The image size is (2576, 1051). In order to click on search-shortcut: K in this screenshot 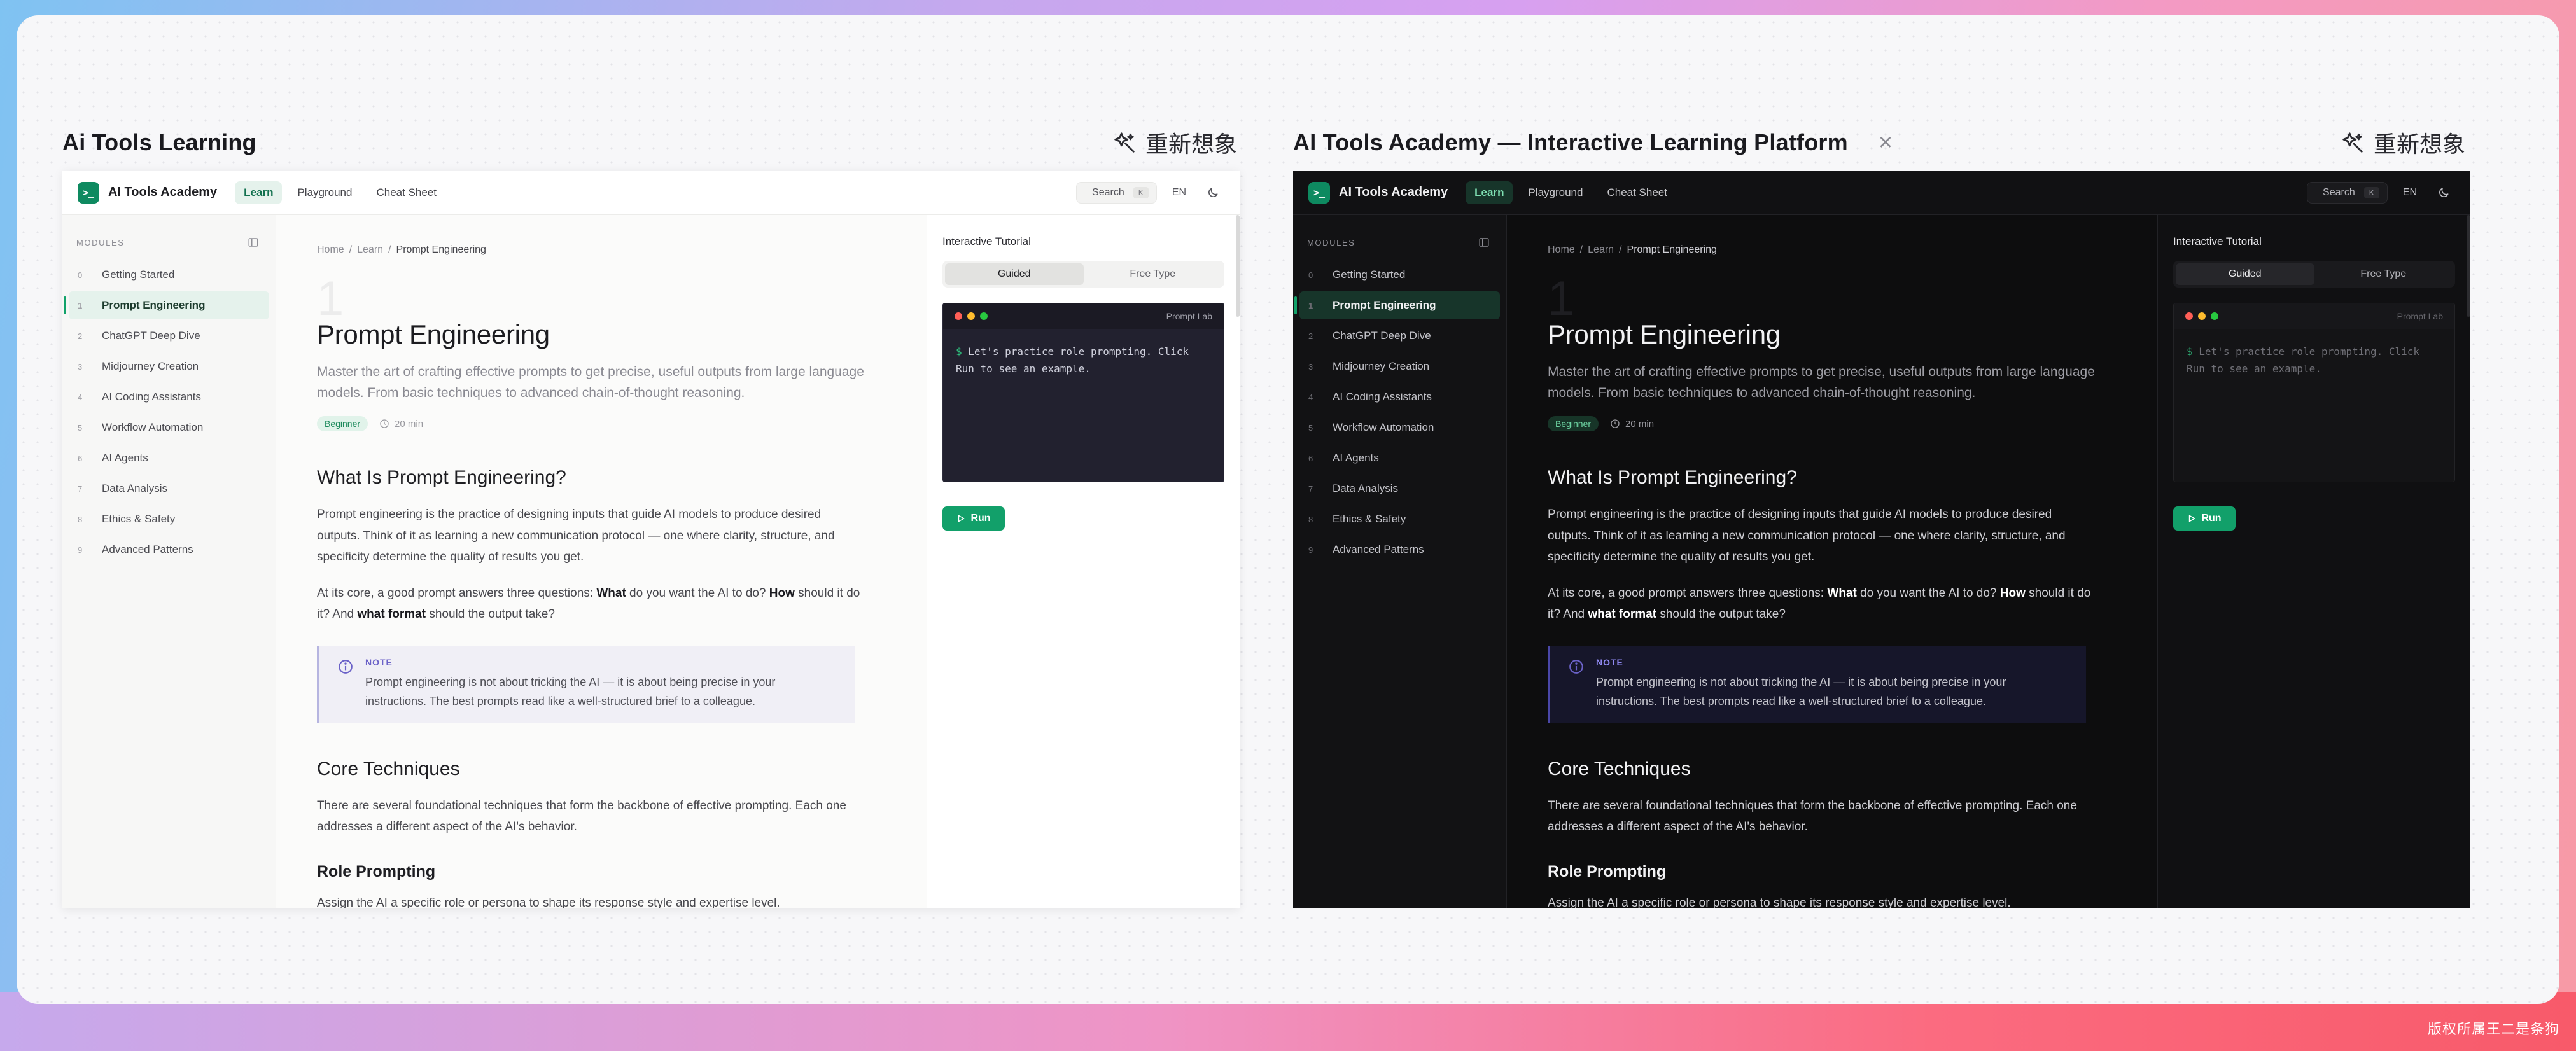, I will do `click(2371, 192)`.